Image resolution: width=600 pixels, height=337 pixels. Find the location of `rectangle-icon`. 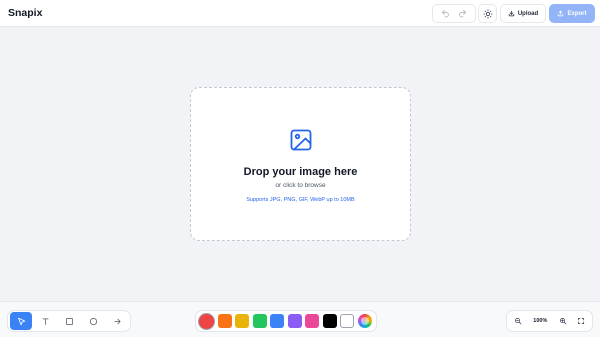

rectangle-icon is located at coordinates (69, 321).